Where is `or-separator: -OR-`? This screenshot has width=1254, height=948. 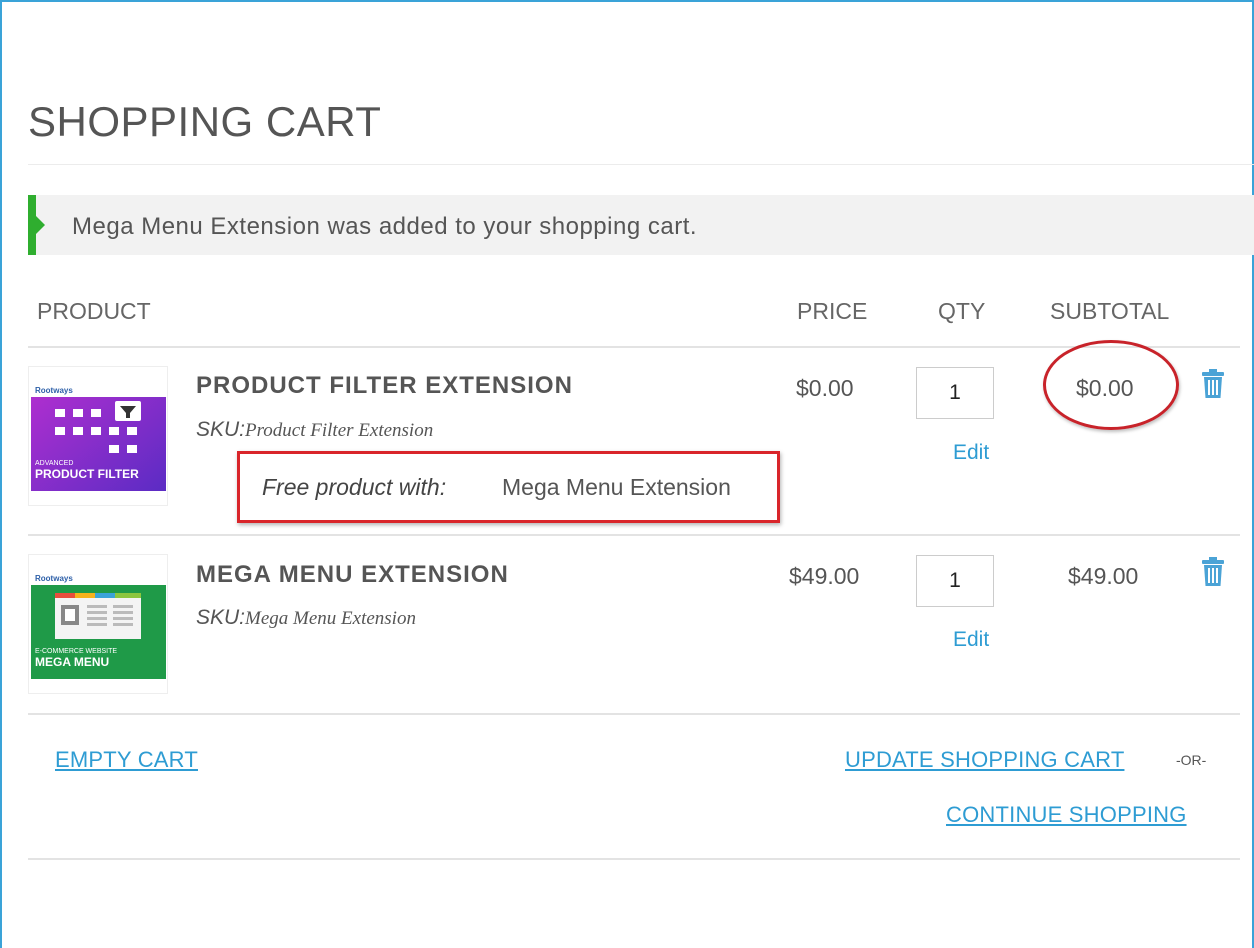
or-separator: -OR- is located at coordinates (1191, 760).